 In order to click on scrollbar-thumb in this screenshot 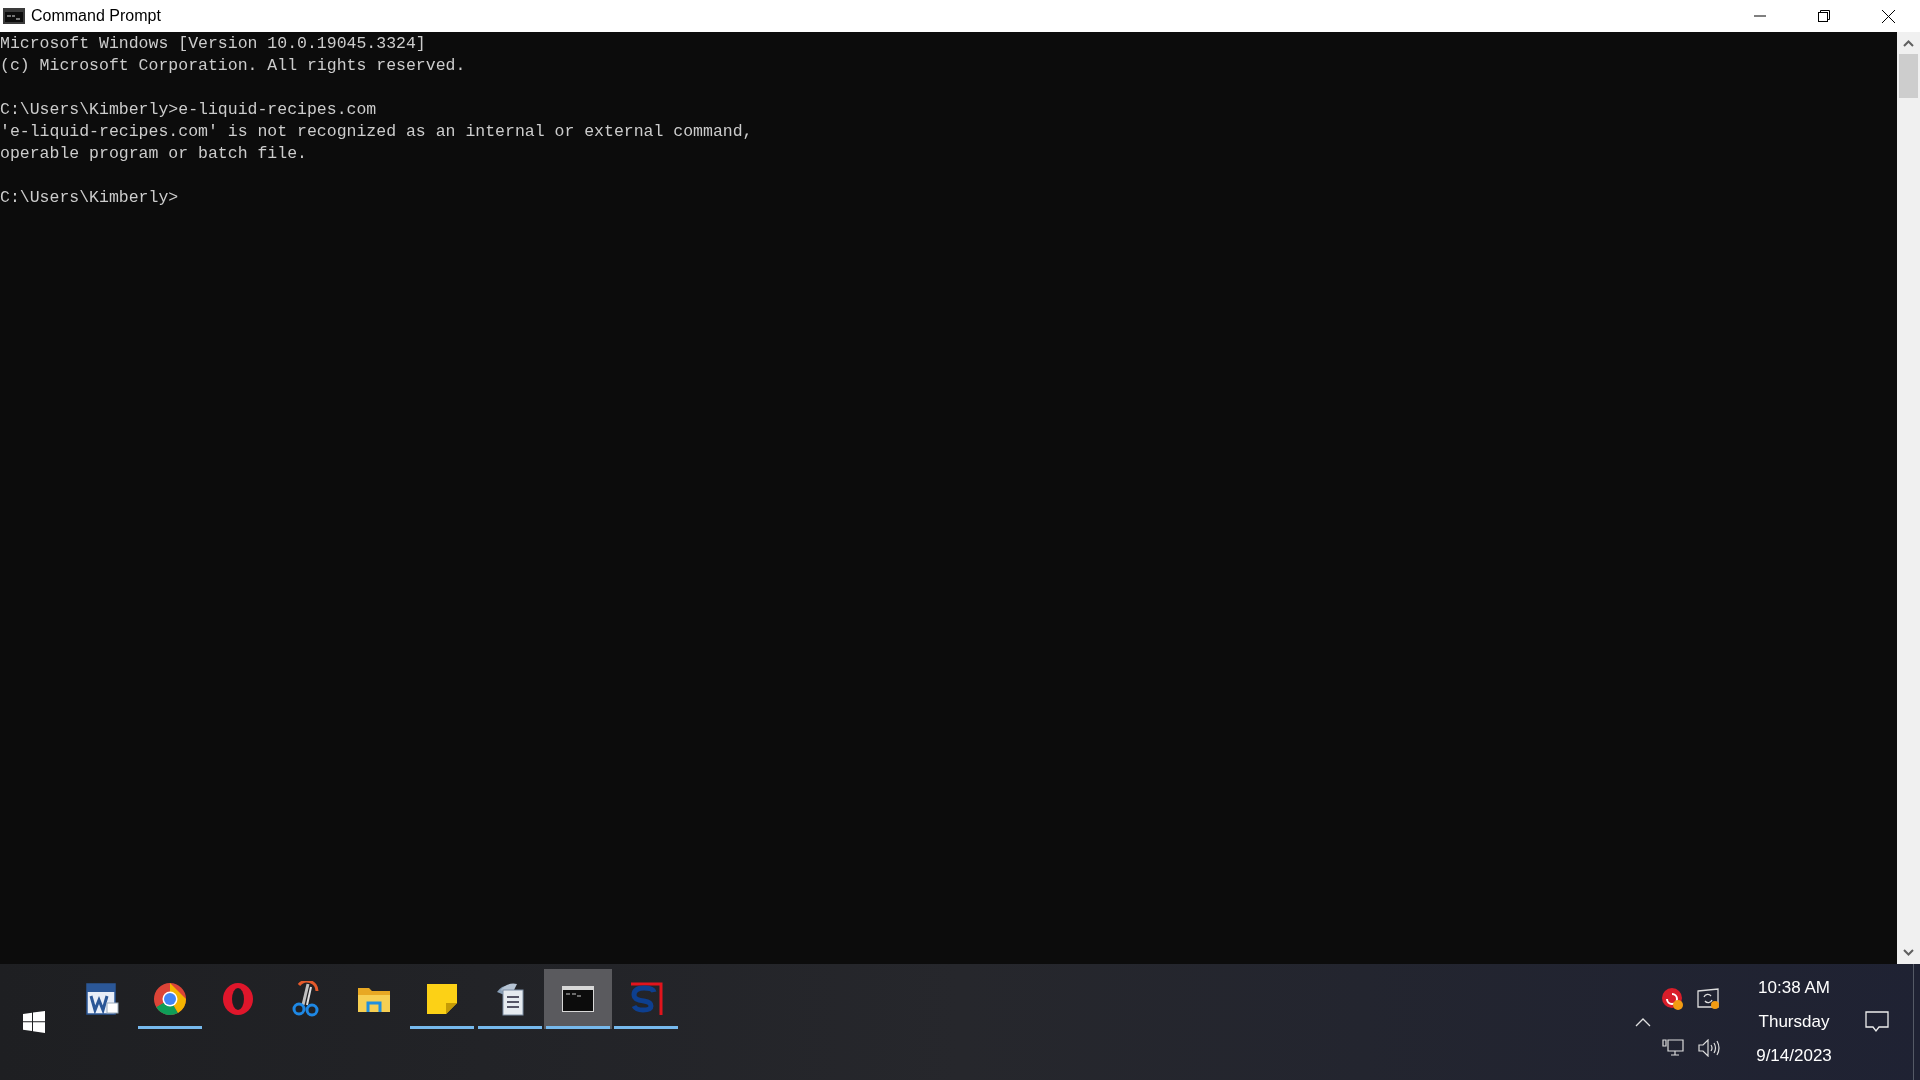, I will do `click(1908, 76)`.